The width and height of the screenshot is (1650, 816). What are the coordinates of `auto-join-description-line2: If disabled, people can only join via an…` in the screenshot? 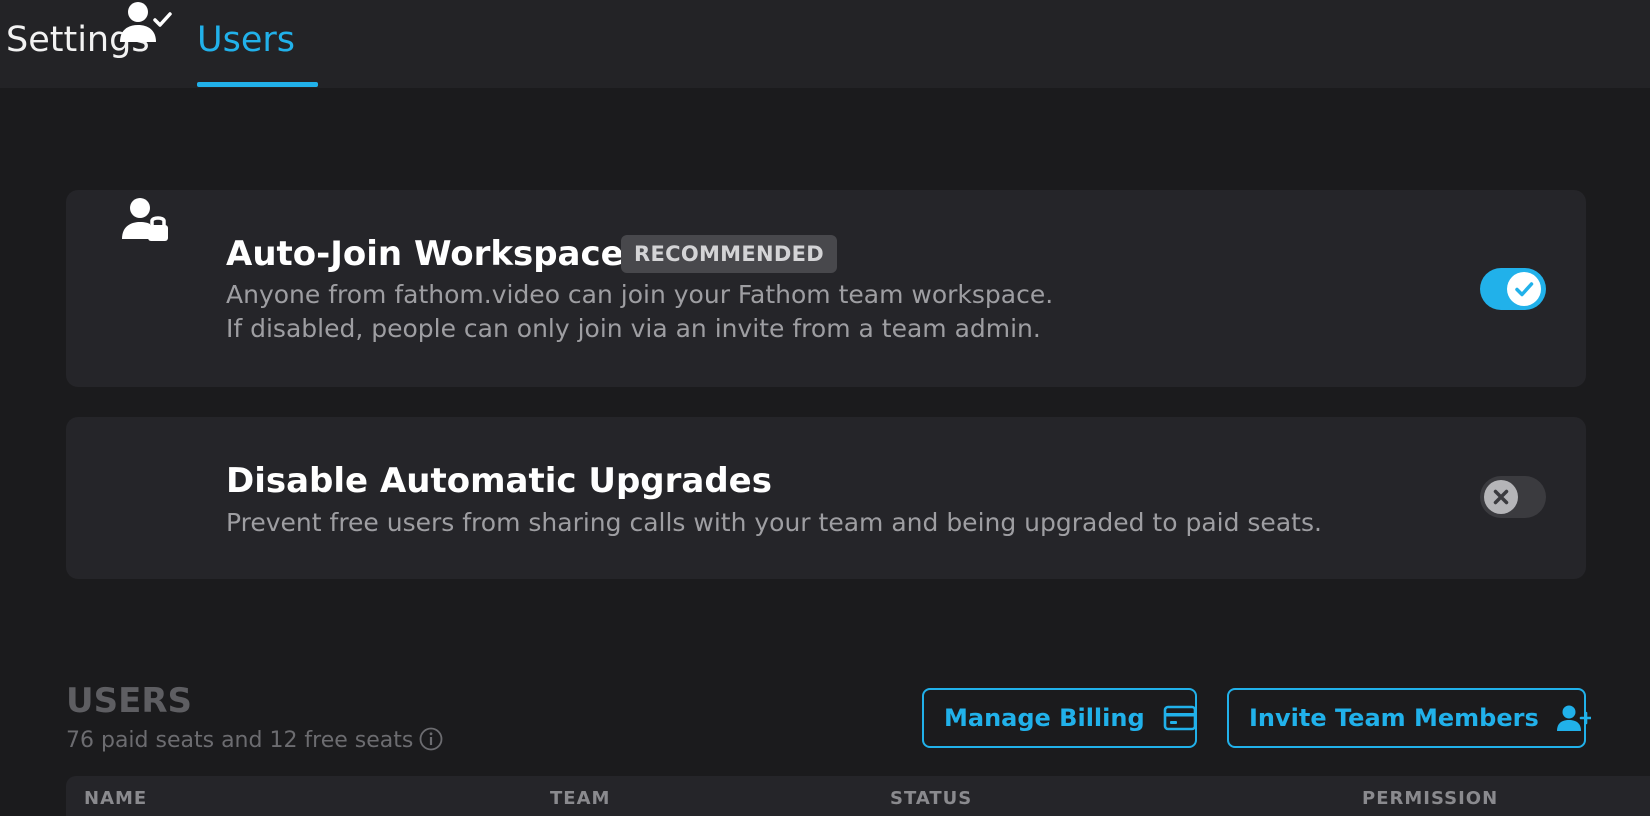 It's located at (633, 328).